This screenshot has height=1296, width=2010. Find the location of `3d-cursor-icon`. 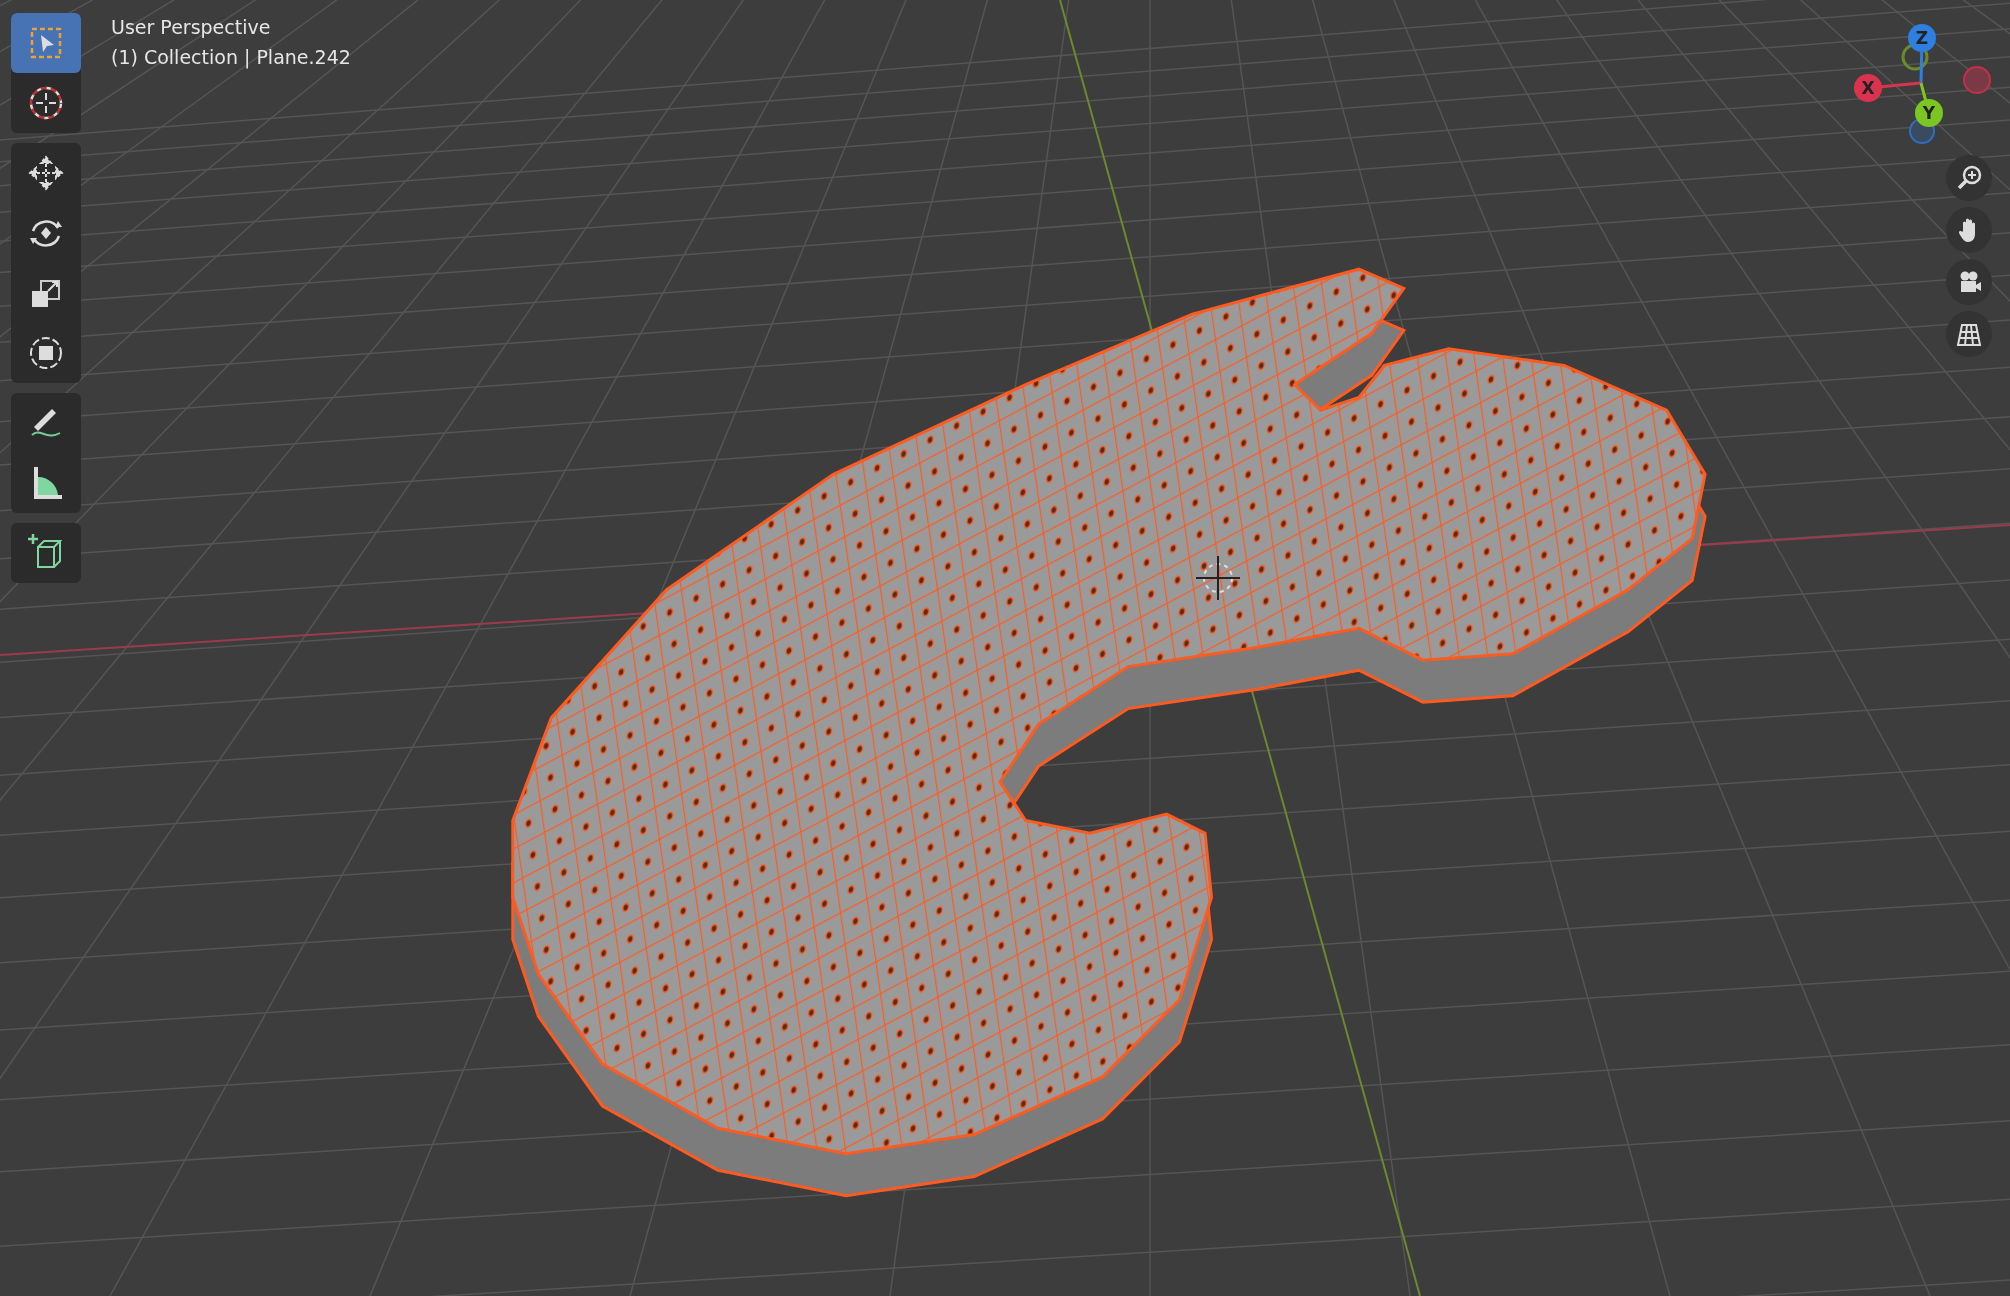

3d-cursor-icon is located at coordinates (1218, 578).